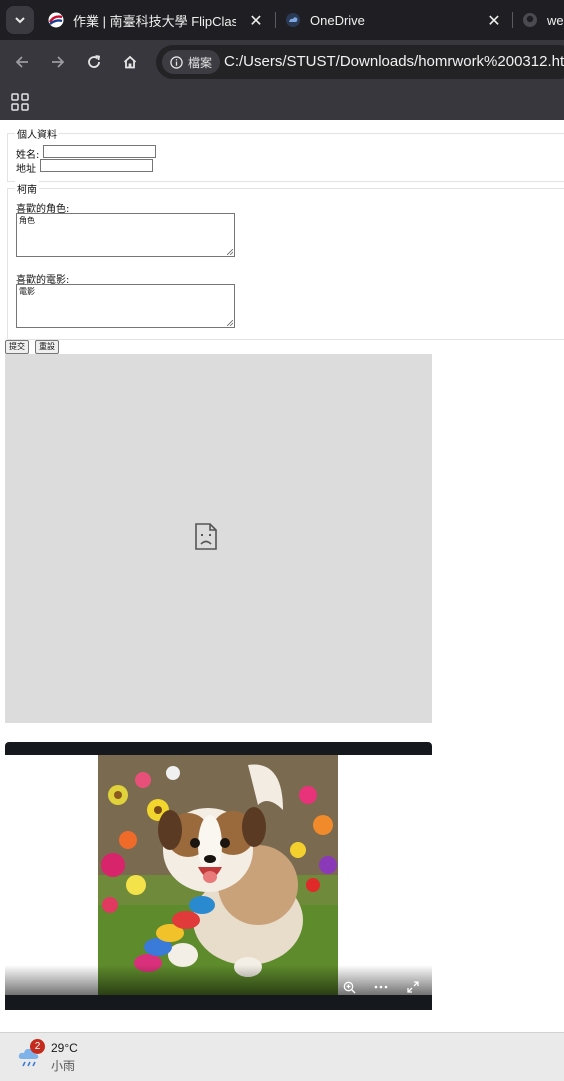  Describe the element at coordinates (282, 102) in the screenshot. I see `bookmarks-bar` at that location.